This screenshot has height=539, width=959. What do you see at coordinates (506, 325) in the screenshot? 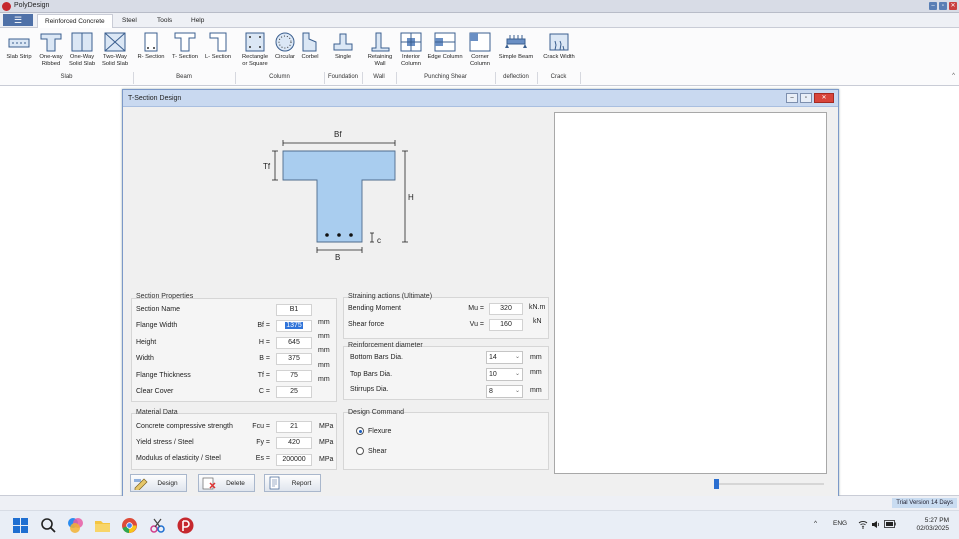
I see `shear-force-field: 160` at bounding box center [506, 325].